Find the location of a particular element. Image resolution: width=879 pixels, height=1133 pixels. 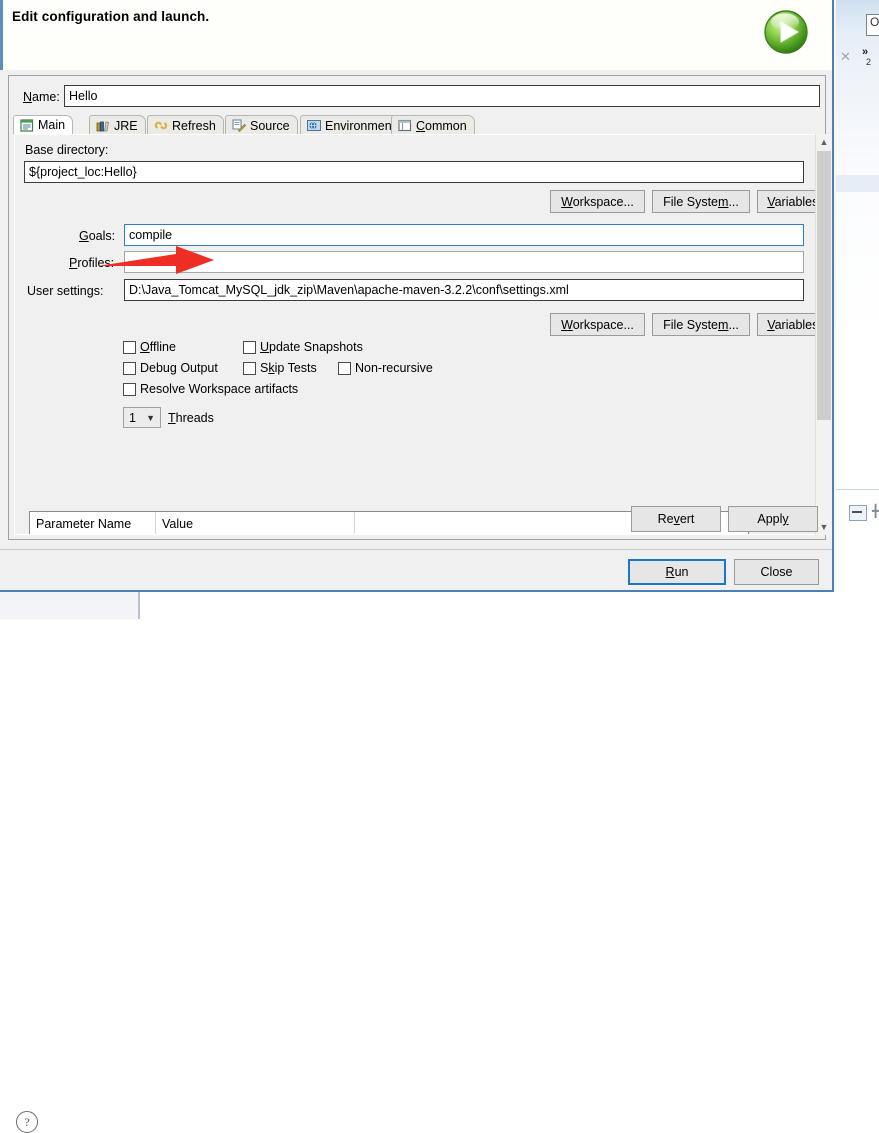

profiles-label: Profiles: is located at coordinates (92, 263).